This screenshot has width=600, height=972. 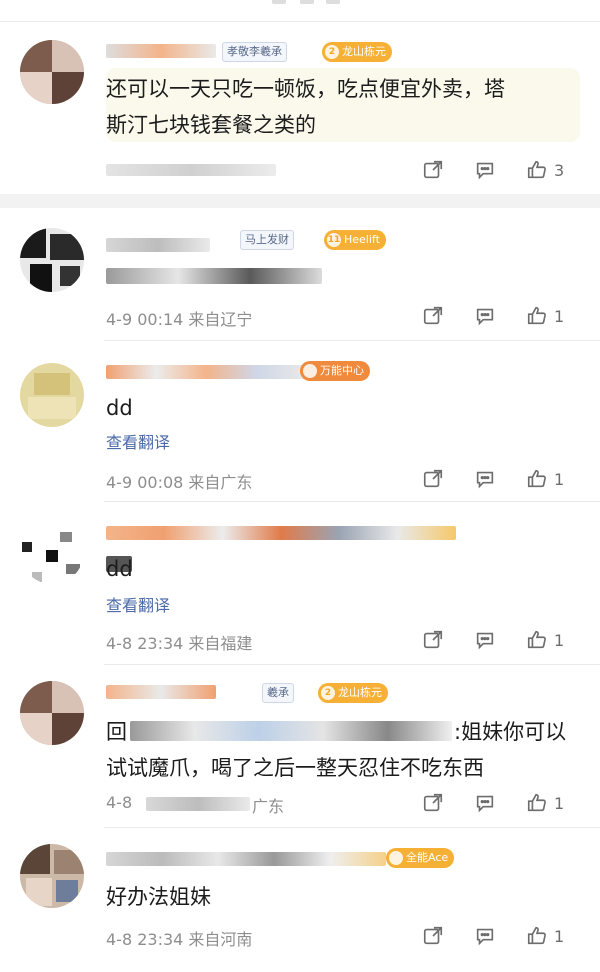 What do you see at coordinates (214, 276) in the screenshot?
I see `text-pixelated` at bounding box center [214, 276].